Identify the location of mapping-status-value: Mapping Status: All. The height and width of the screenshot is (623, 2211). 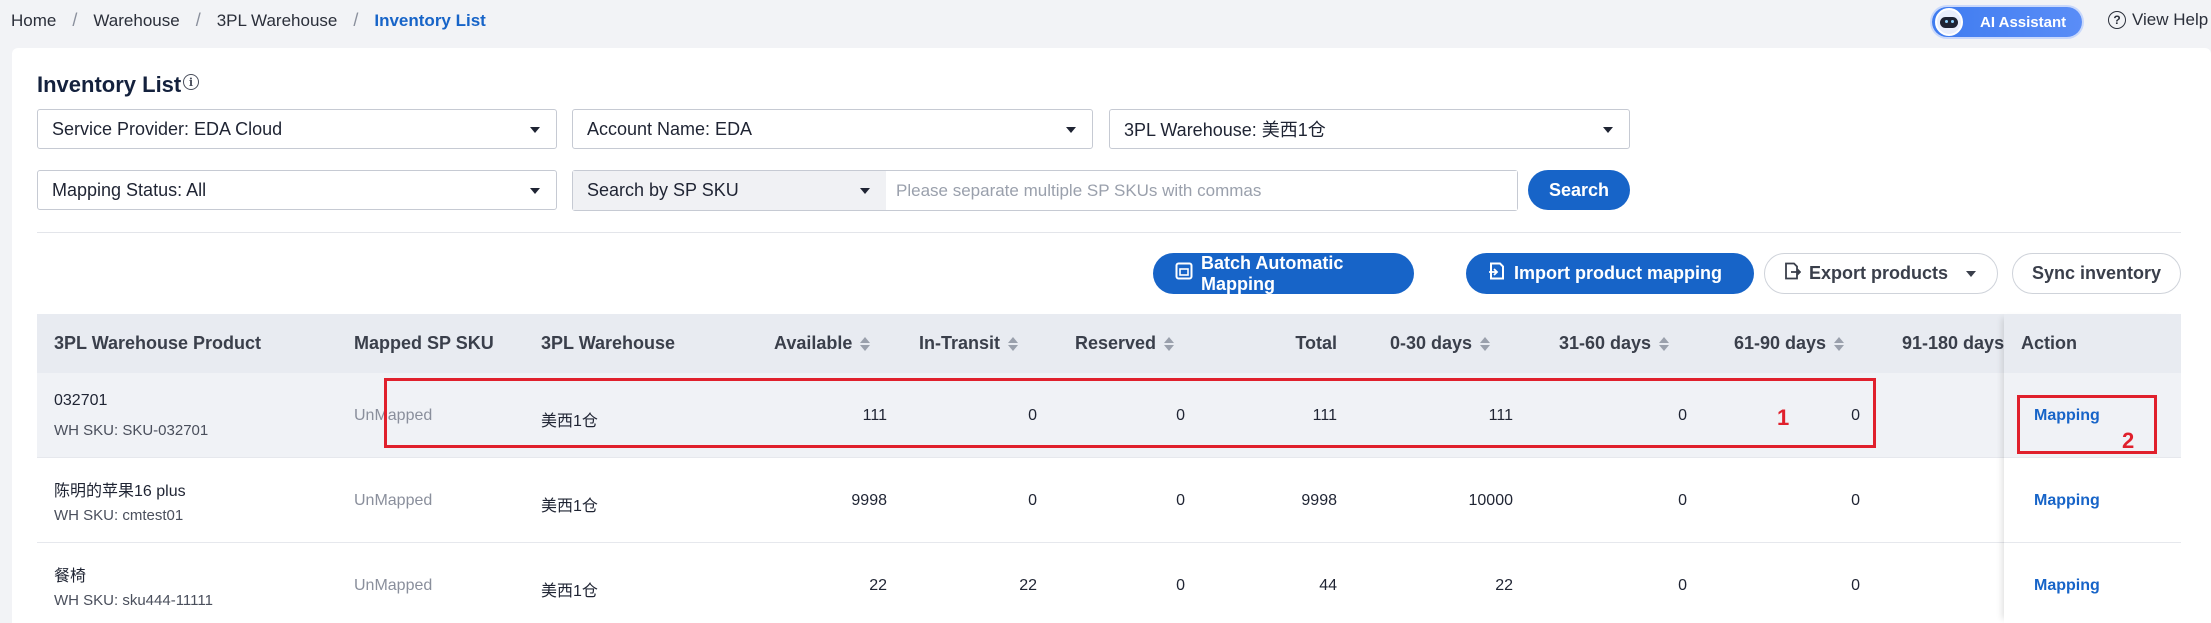
(129, 189).